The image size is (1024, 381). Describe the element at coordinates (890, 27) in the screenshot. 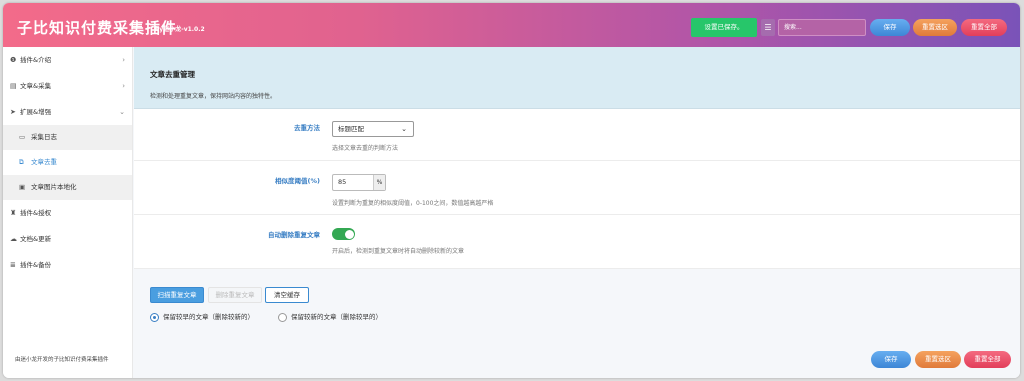

I see `save-button: 保存` at that location.